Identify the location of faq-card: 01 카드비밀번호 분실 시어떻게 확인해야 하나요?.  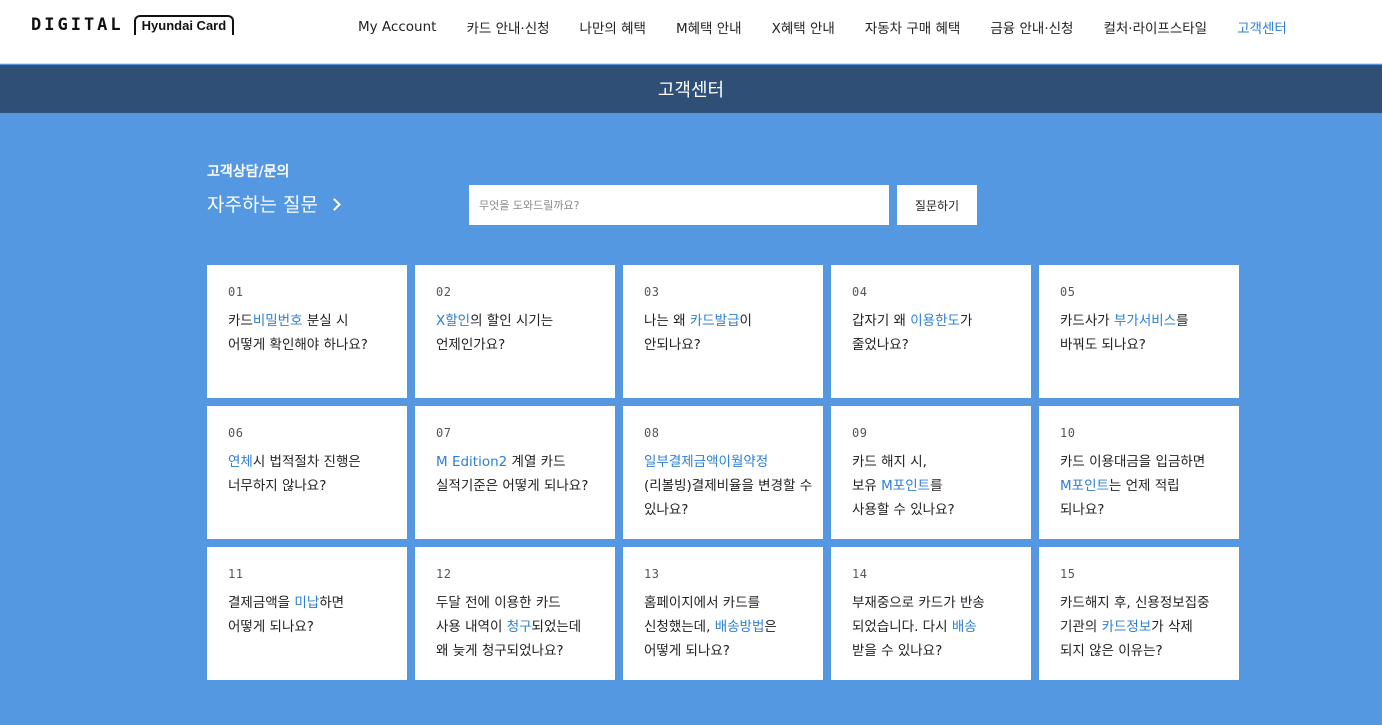
(307, 331).